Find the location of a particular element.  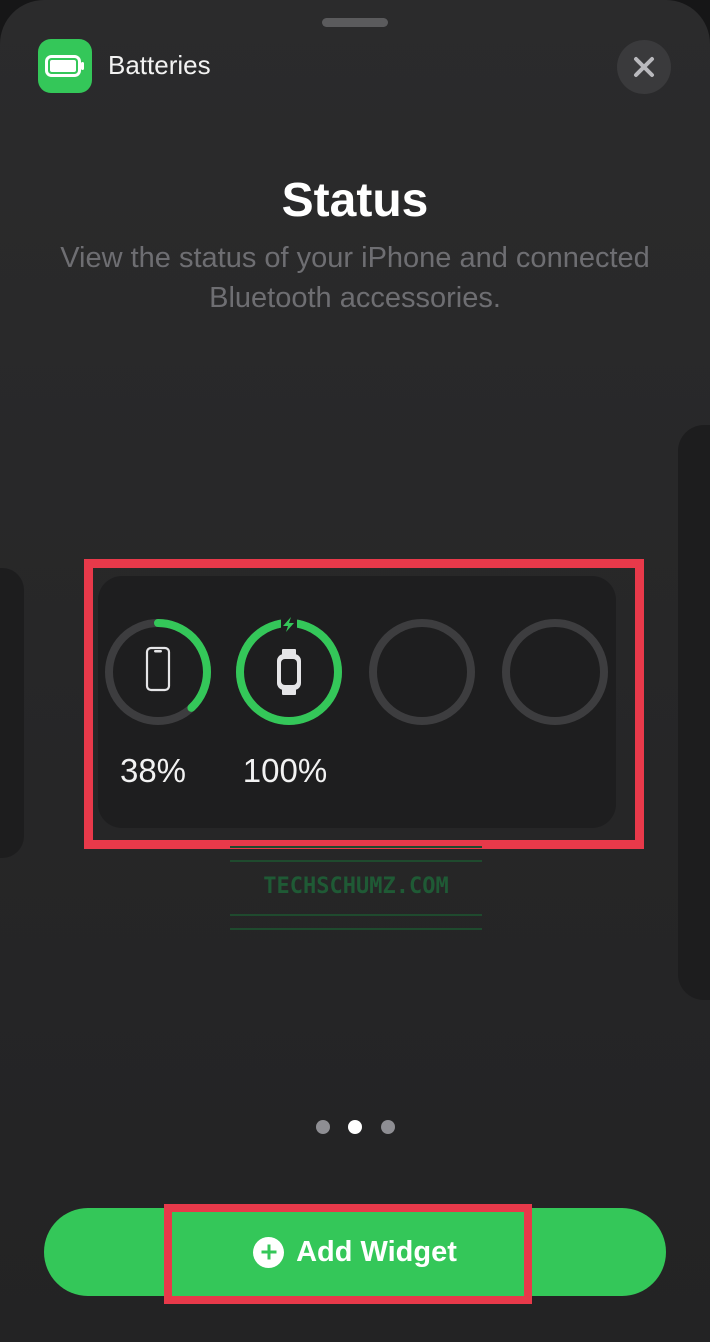

close-button is located at coordinates (644, 67).